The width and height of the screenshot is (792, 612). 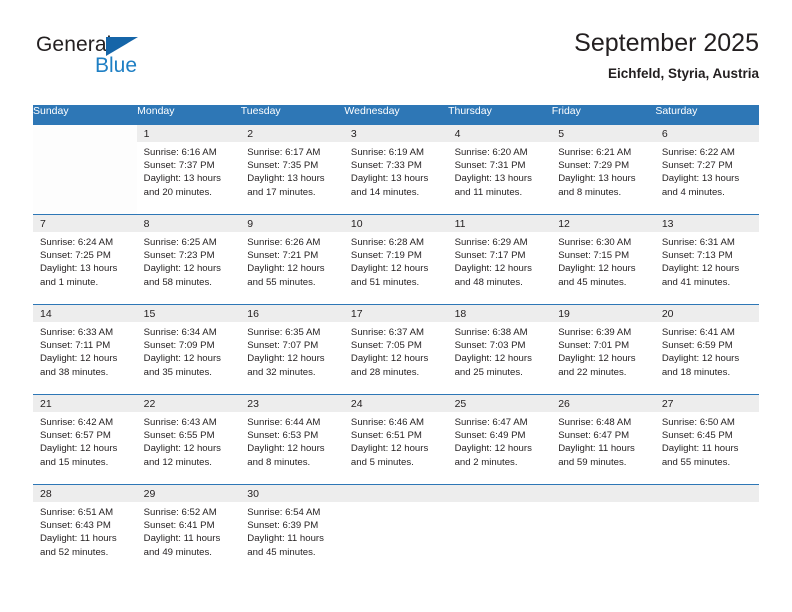 I want to click on daylight-text-line2: and 51 minutes., so click(x=385, y=282).